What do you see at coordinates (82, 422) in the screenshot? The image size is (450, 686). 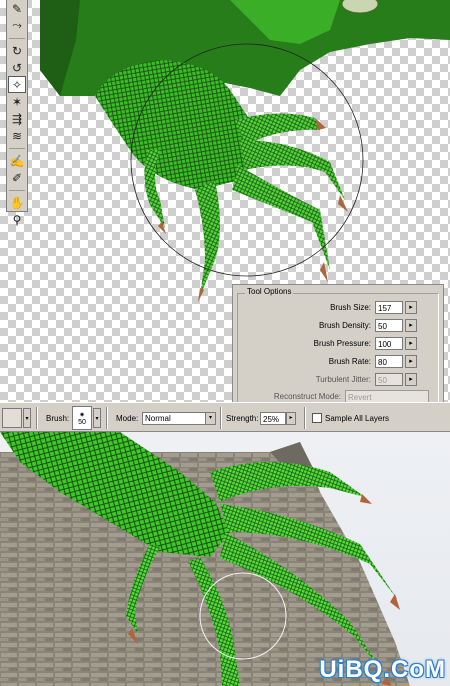 I see `brush-size-value: 50` at bounding box center [82, 422].